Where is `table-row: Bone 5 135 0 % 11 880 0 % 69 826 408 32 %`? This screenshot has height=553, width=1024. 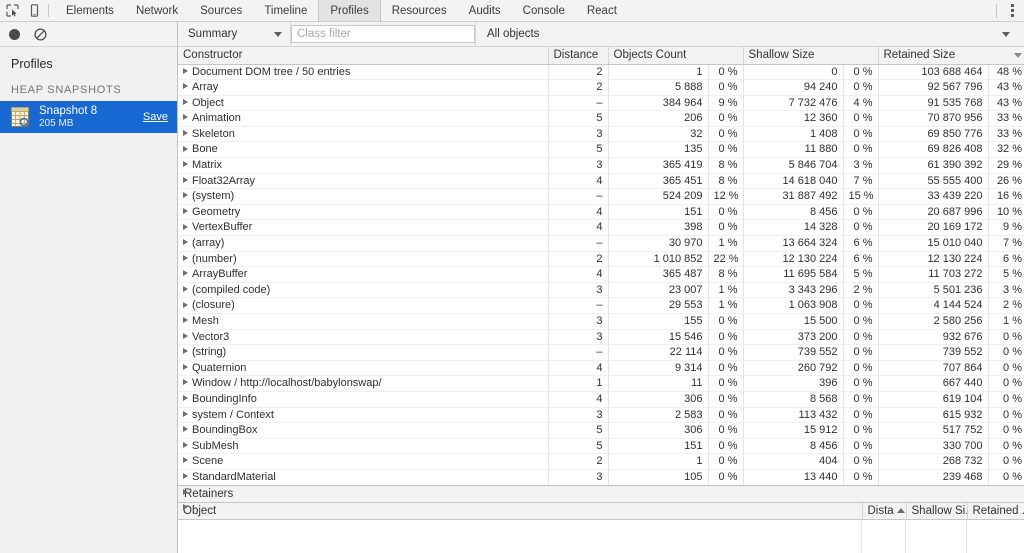 table-row: Bone 5 135 0 % 11 880 0 % 69 826 408 32 % is located at coordinates (601, 150).